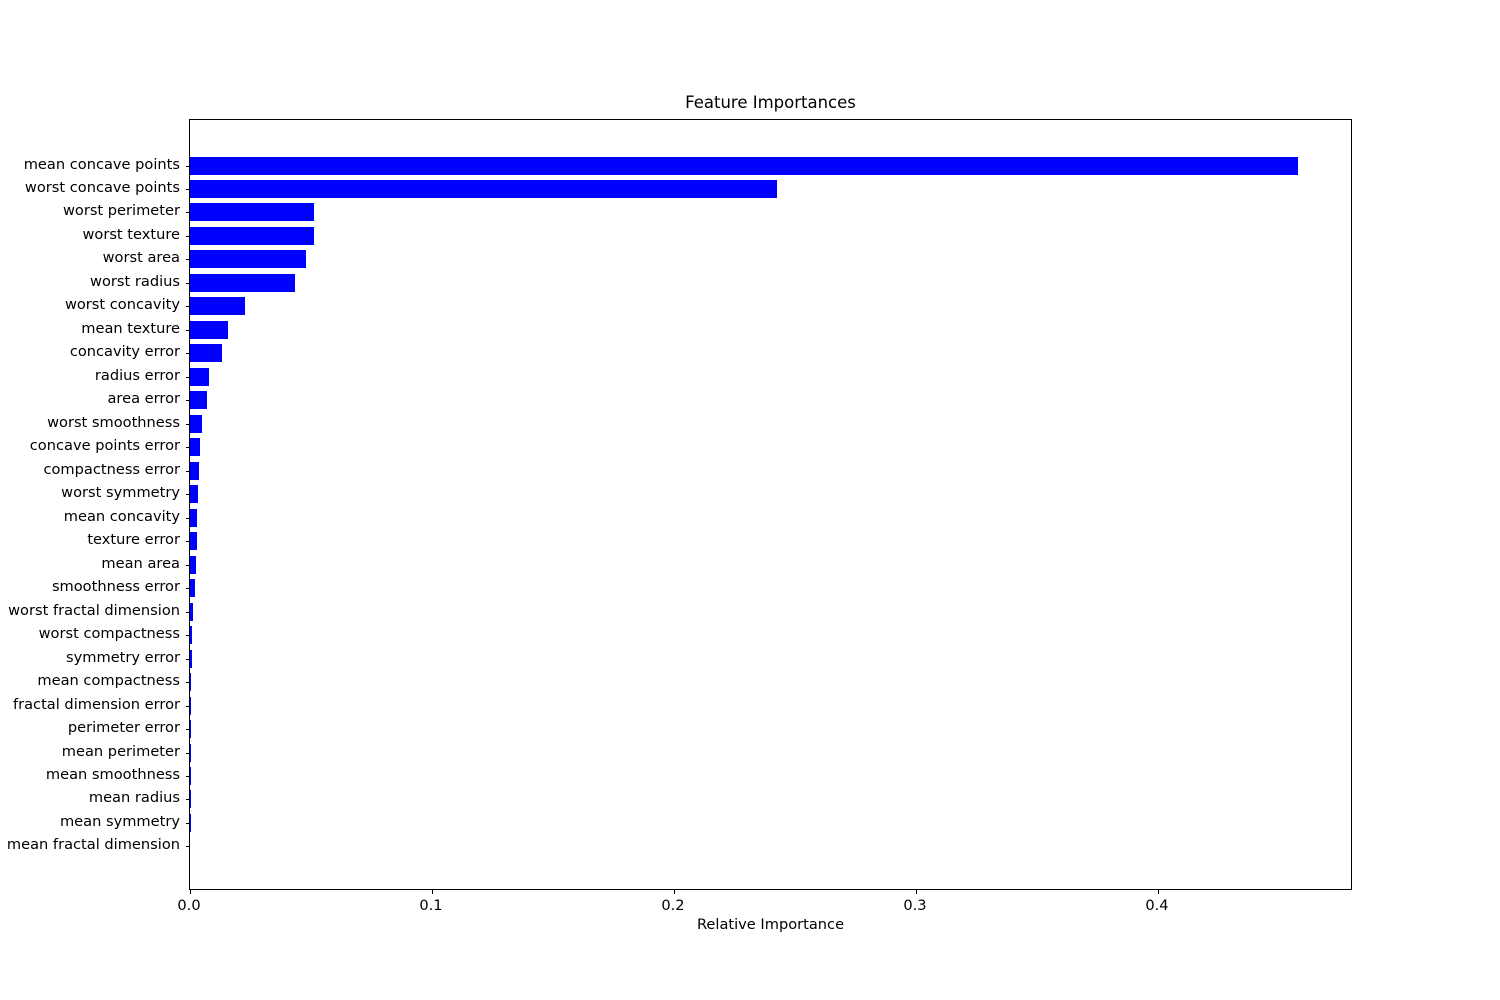 This screenshot has height=1000, width=1500. I want to click on x-axis-title: Relative Importance, so click(770, 924).